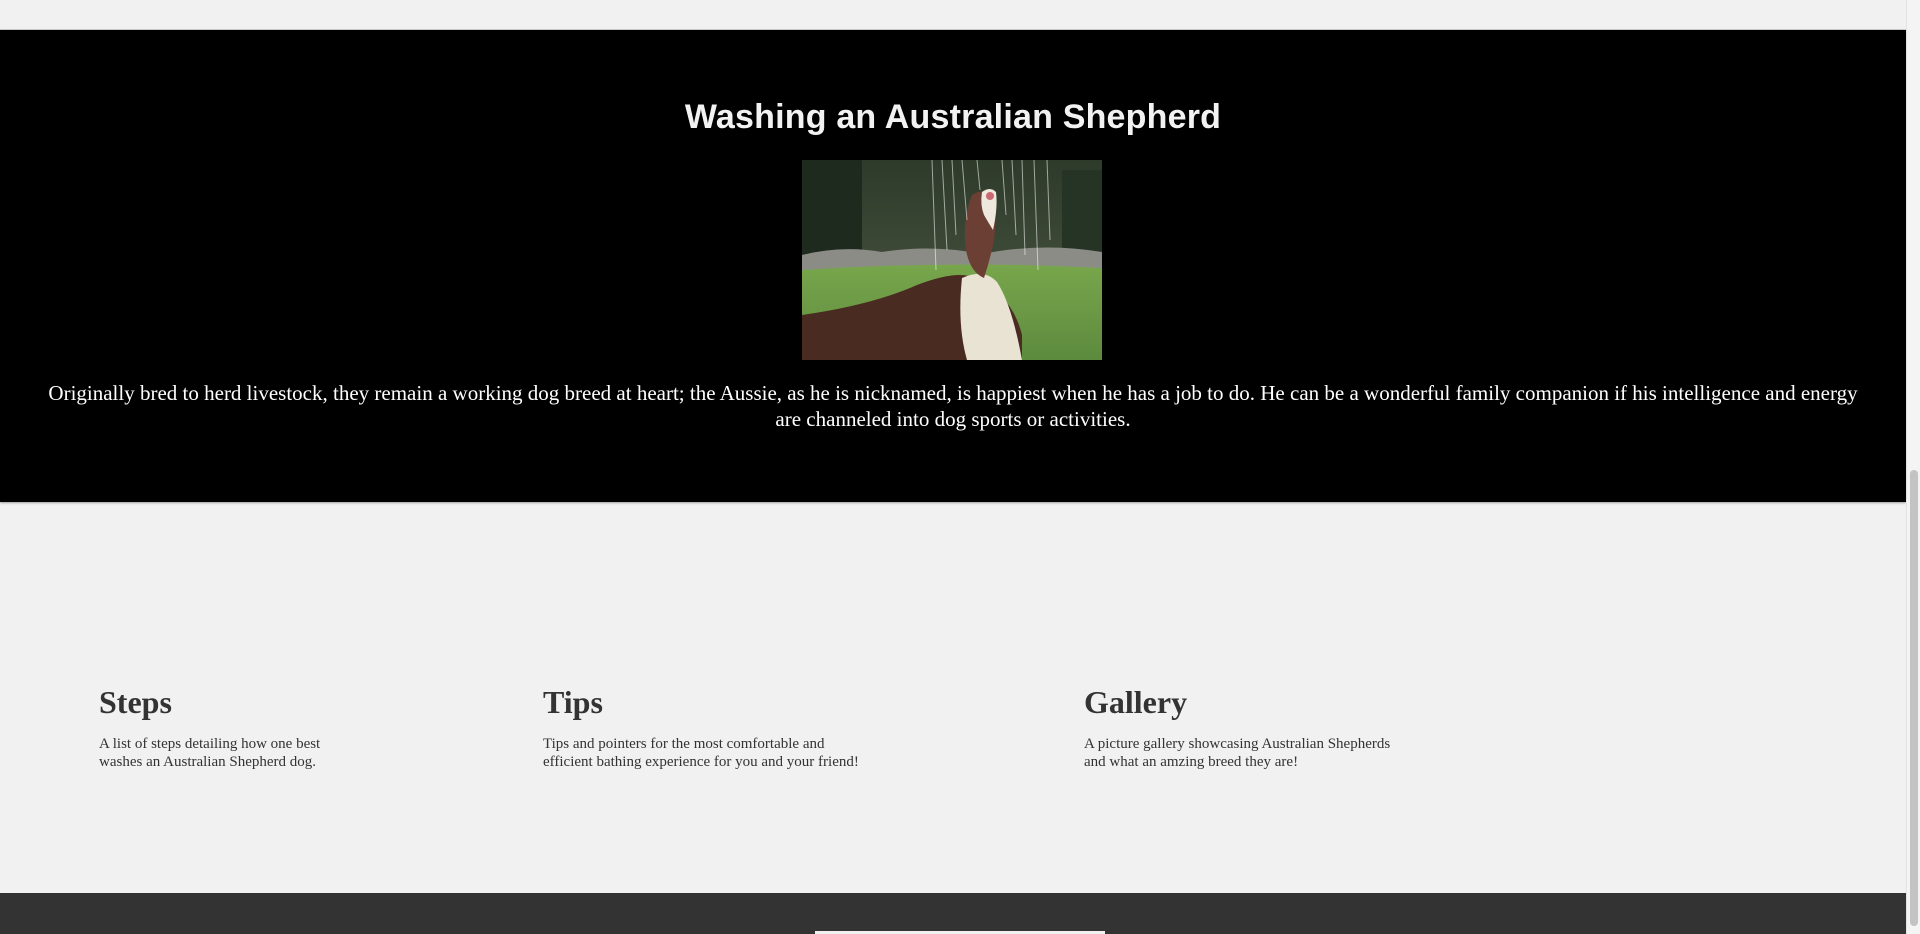  I want to click on steps-title: Steps, so click(209, 702).